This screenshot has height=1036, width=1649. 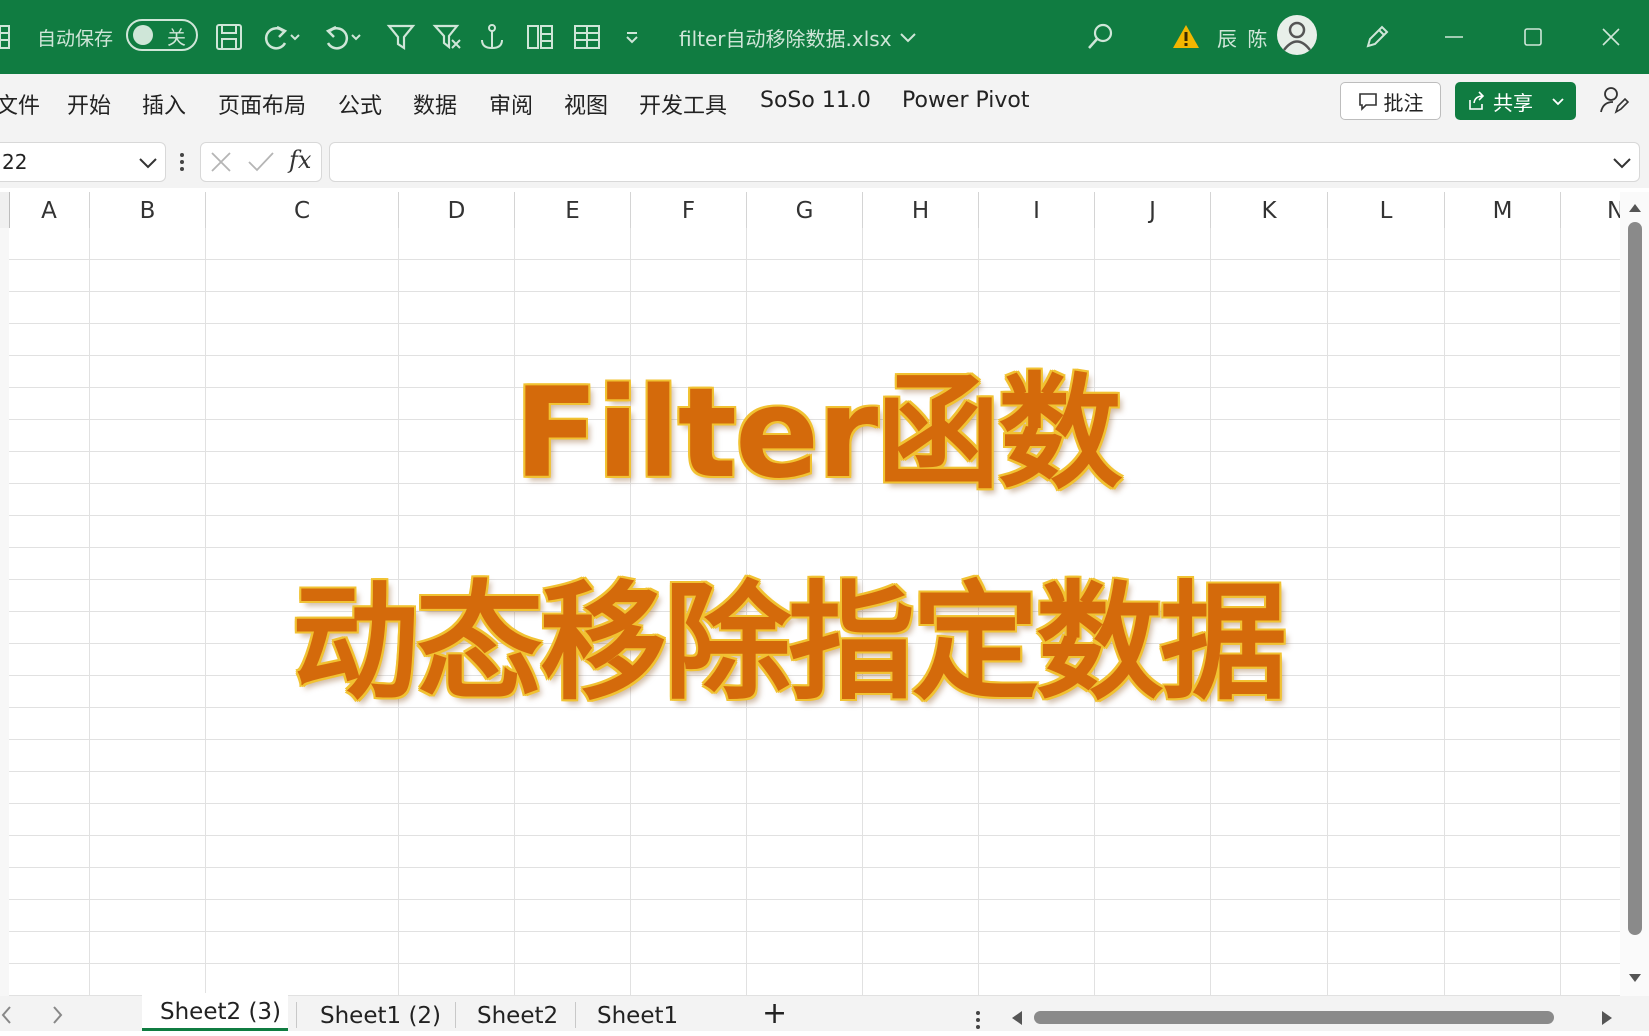 I want to click on tab-insert: 插入, so click(x=164, y=104).